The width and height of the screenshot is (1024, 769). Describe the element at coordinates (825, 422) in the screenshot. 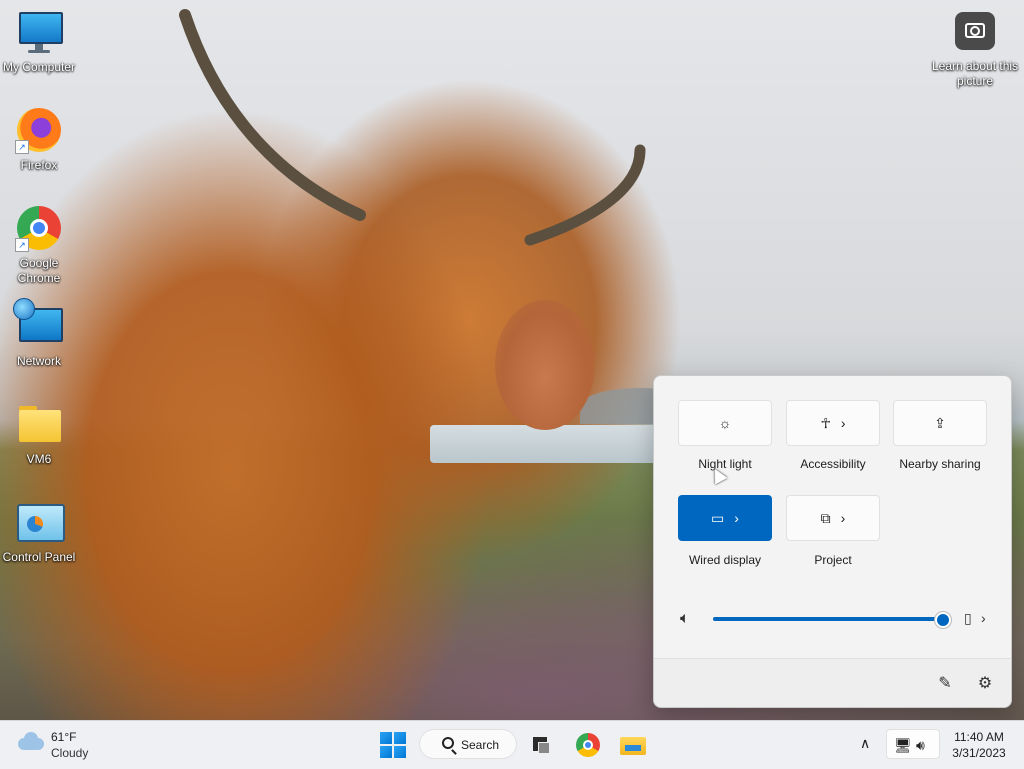

I see `accessibility-icon: ☥` at that location.